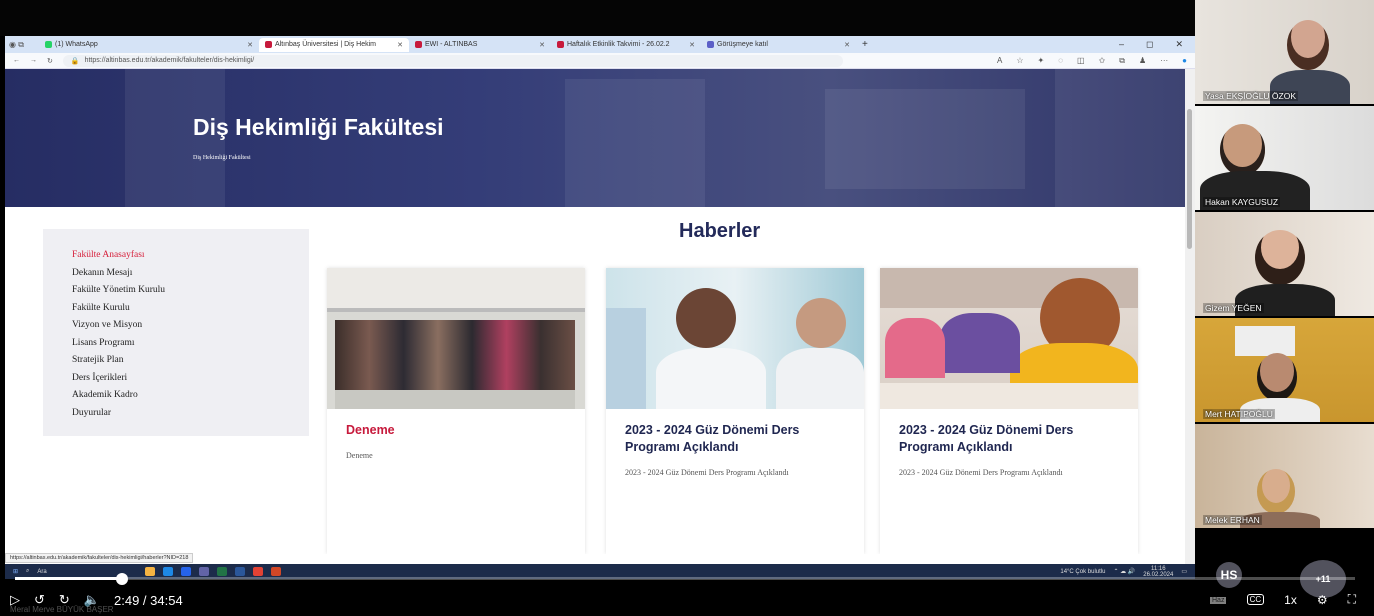 Image resolution: width=1374 pixels, height=616 pixels. What do you see at coordinates (1121, 44) in the screenshot?
I see `minimize-icon: –` at bounding box center [1121, 44].